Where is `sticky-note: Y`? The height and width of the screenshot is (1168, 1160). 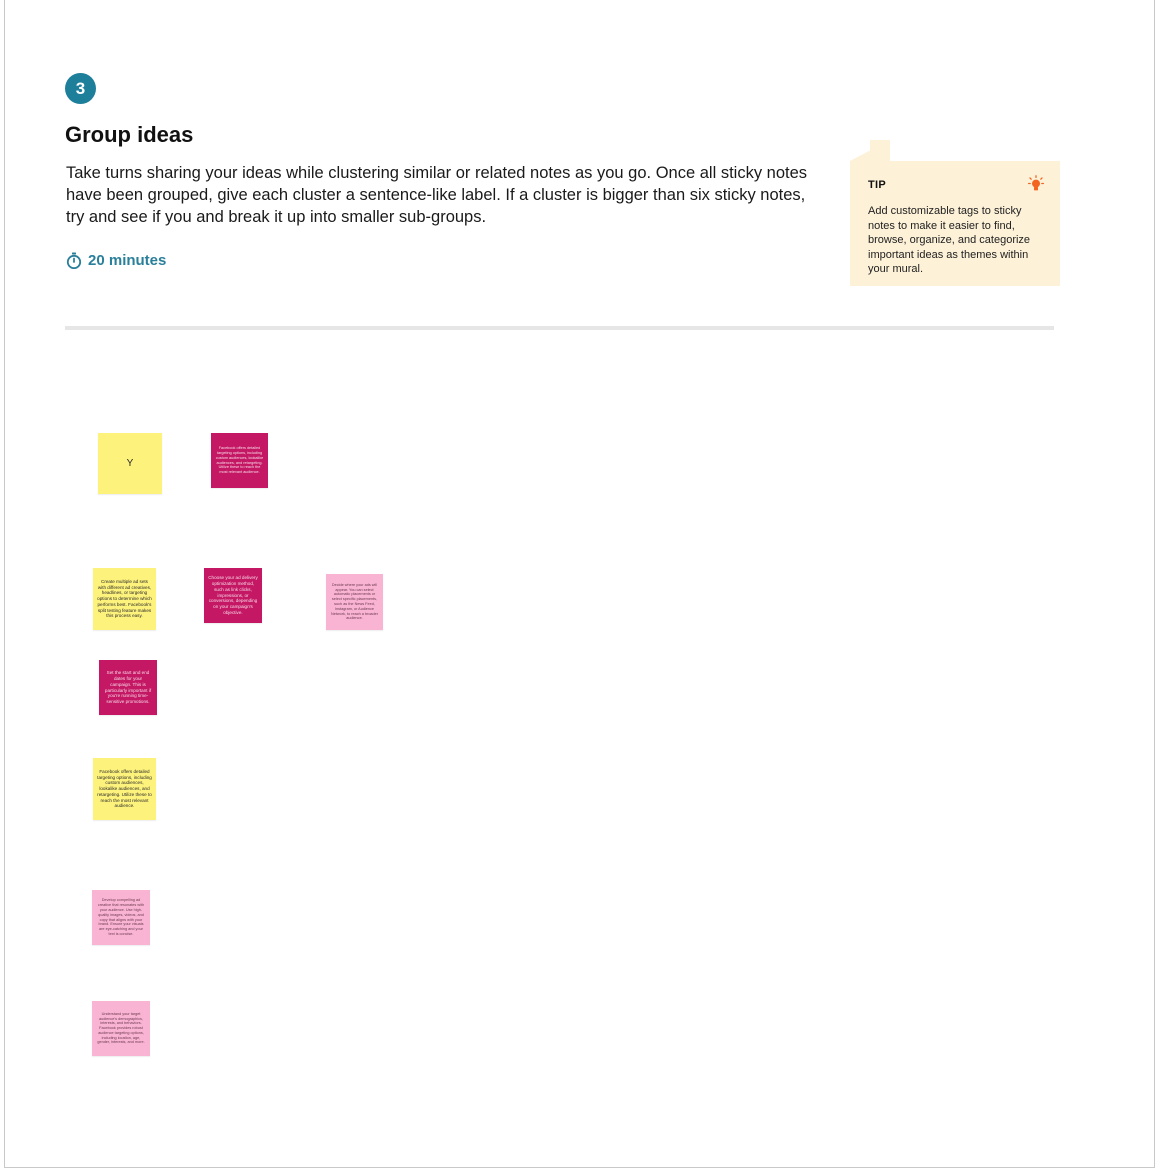
sticky-note: Y is located at coordinates (130, 463).